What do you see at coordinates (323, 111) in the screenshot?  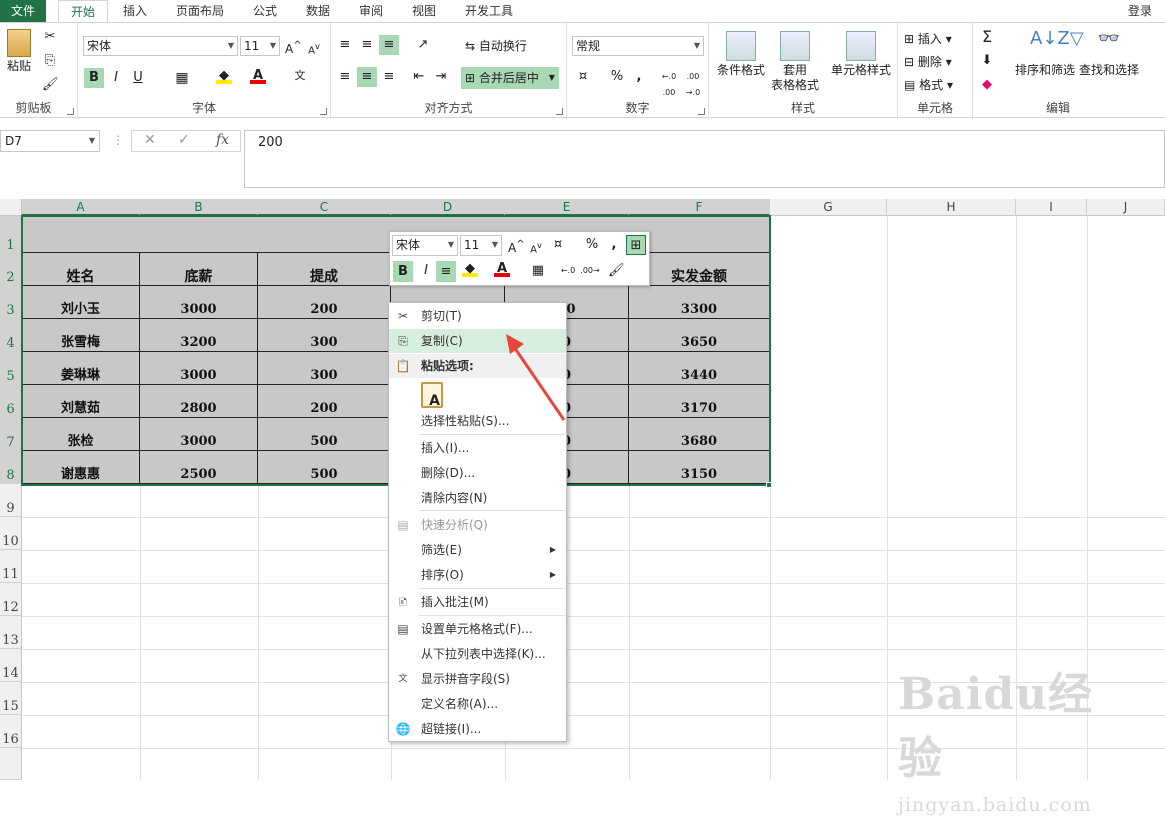 I see `font-launcher` at bounding box center [323, 111].